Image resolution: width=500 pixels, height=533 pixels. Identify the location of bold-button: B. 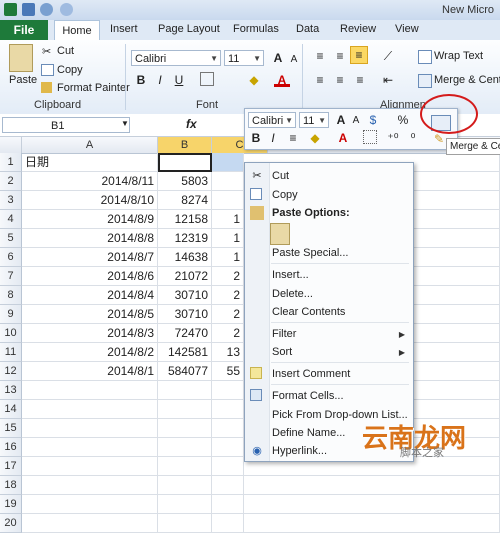
(141, 80).